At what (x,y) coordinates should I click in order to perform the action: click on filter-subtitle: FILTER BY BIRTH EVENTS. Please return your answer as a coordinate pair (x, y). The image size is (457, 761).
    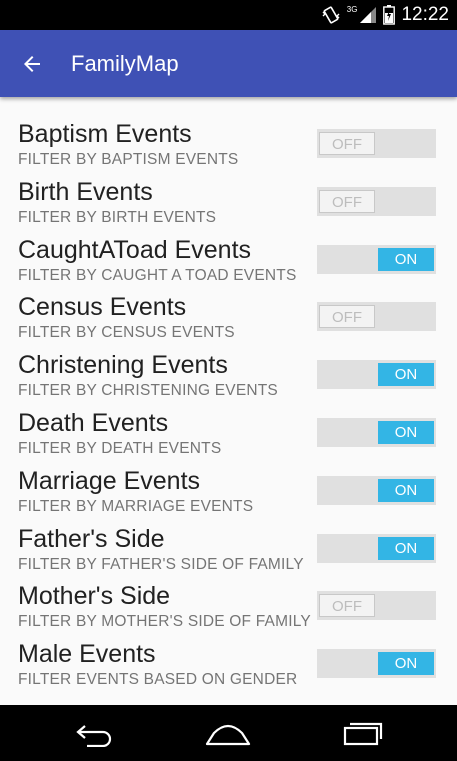
    Looking at the image, I should click on (117, 217).